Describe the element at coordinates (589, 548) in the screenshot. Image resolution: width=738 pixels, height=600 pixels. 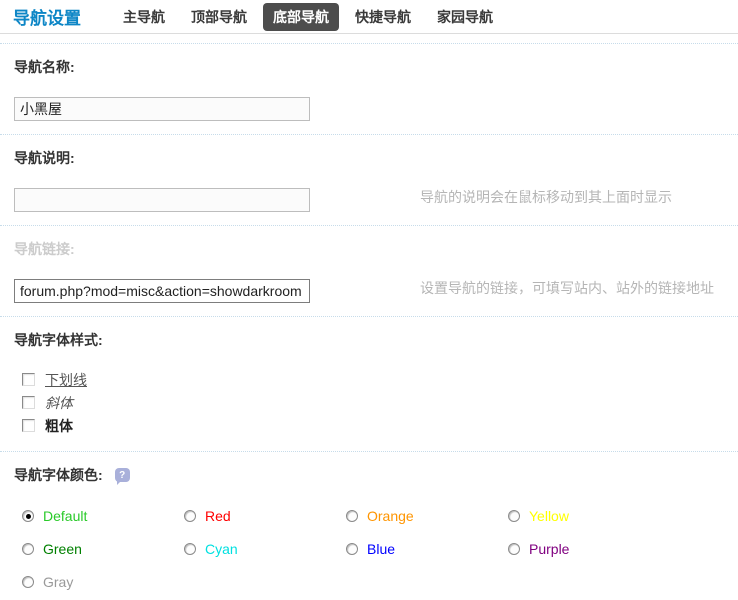
I see `color-option-purple: Purple` at that location.